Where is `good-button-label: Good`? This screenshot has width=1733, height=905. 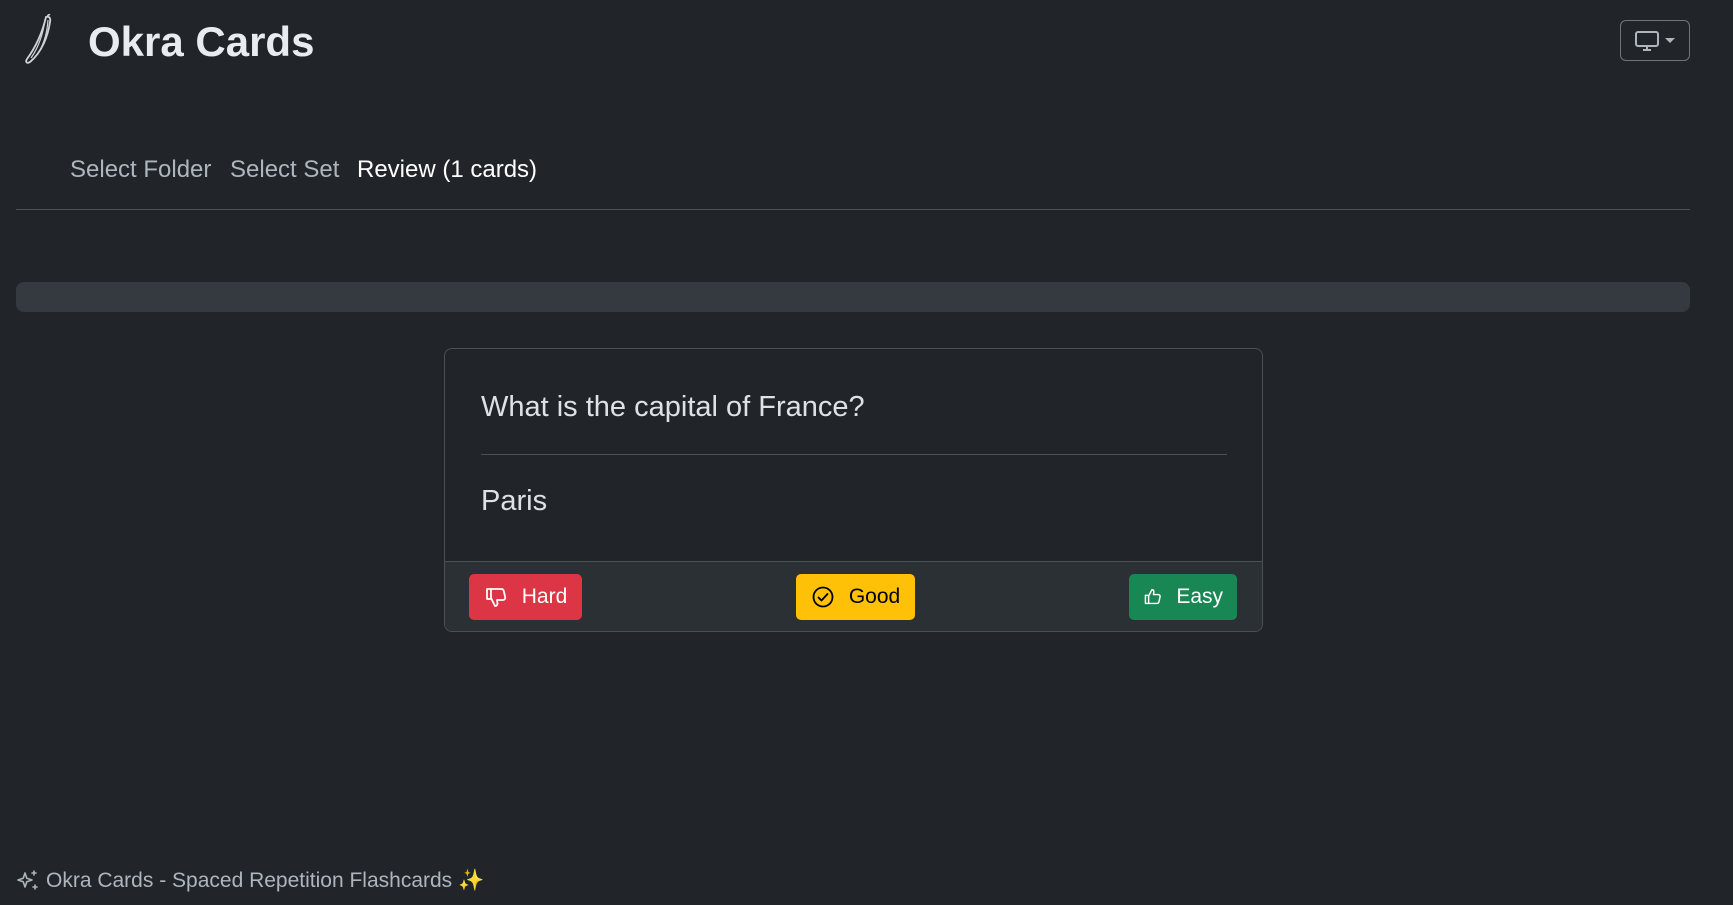 good-button-label: Good is located at coordinates (874, 596).